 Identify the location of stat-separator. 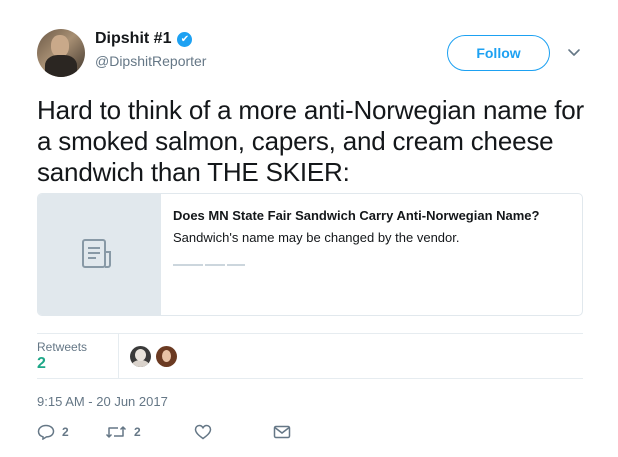
(118, 356).